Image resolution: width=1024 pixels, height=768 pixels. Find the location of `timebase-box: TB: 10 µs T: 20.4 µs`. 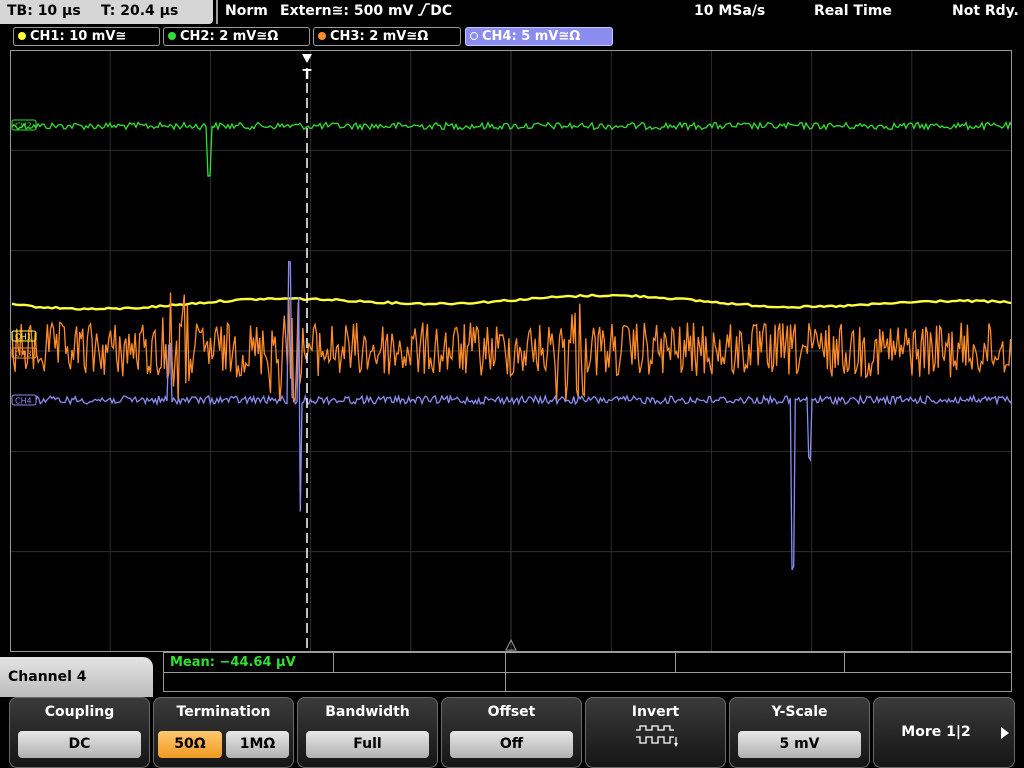

timebase-box: TB: 10 µs T: 20.4 µs is located at coordinates (106, 12).